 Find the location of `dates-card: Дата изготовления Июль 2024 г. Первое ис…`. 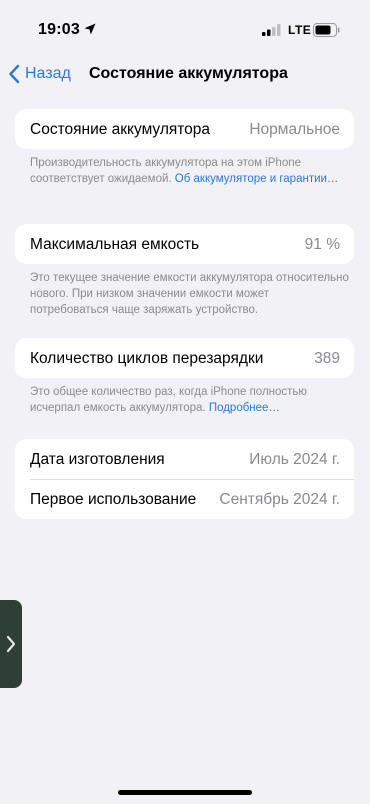

dates-card: Дата изготовления Июль 2024 г. Первое ис… is located at coordinates (184, 479).